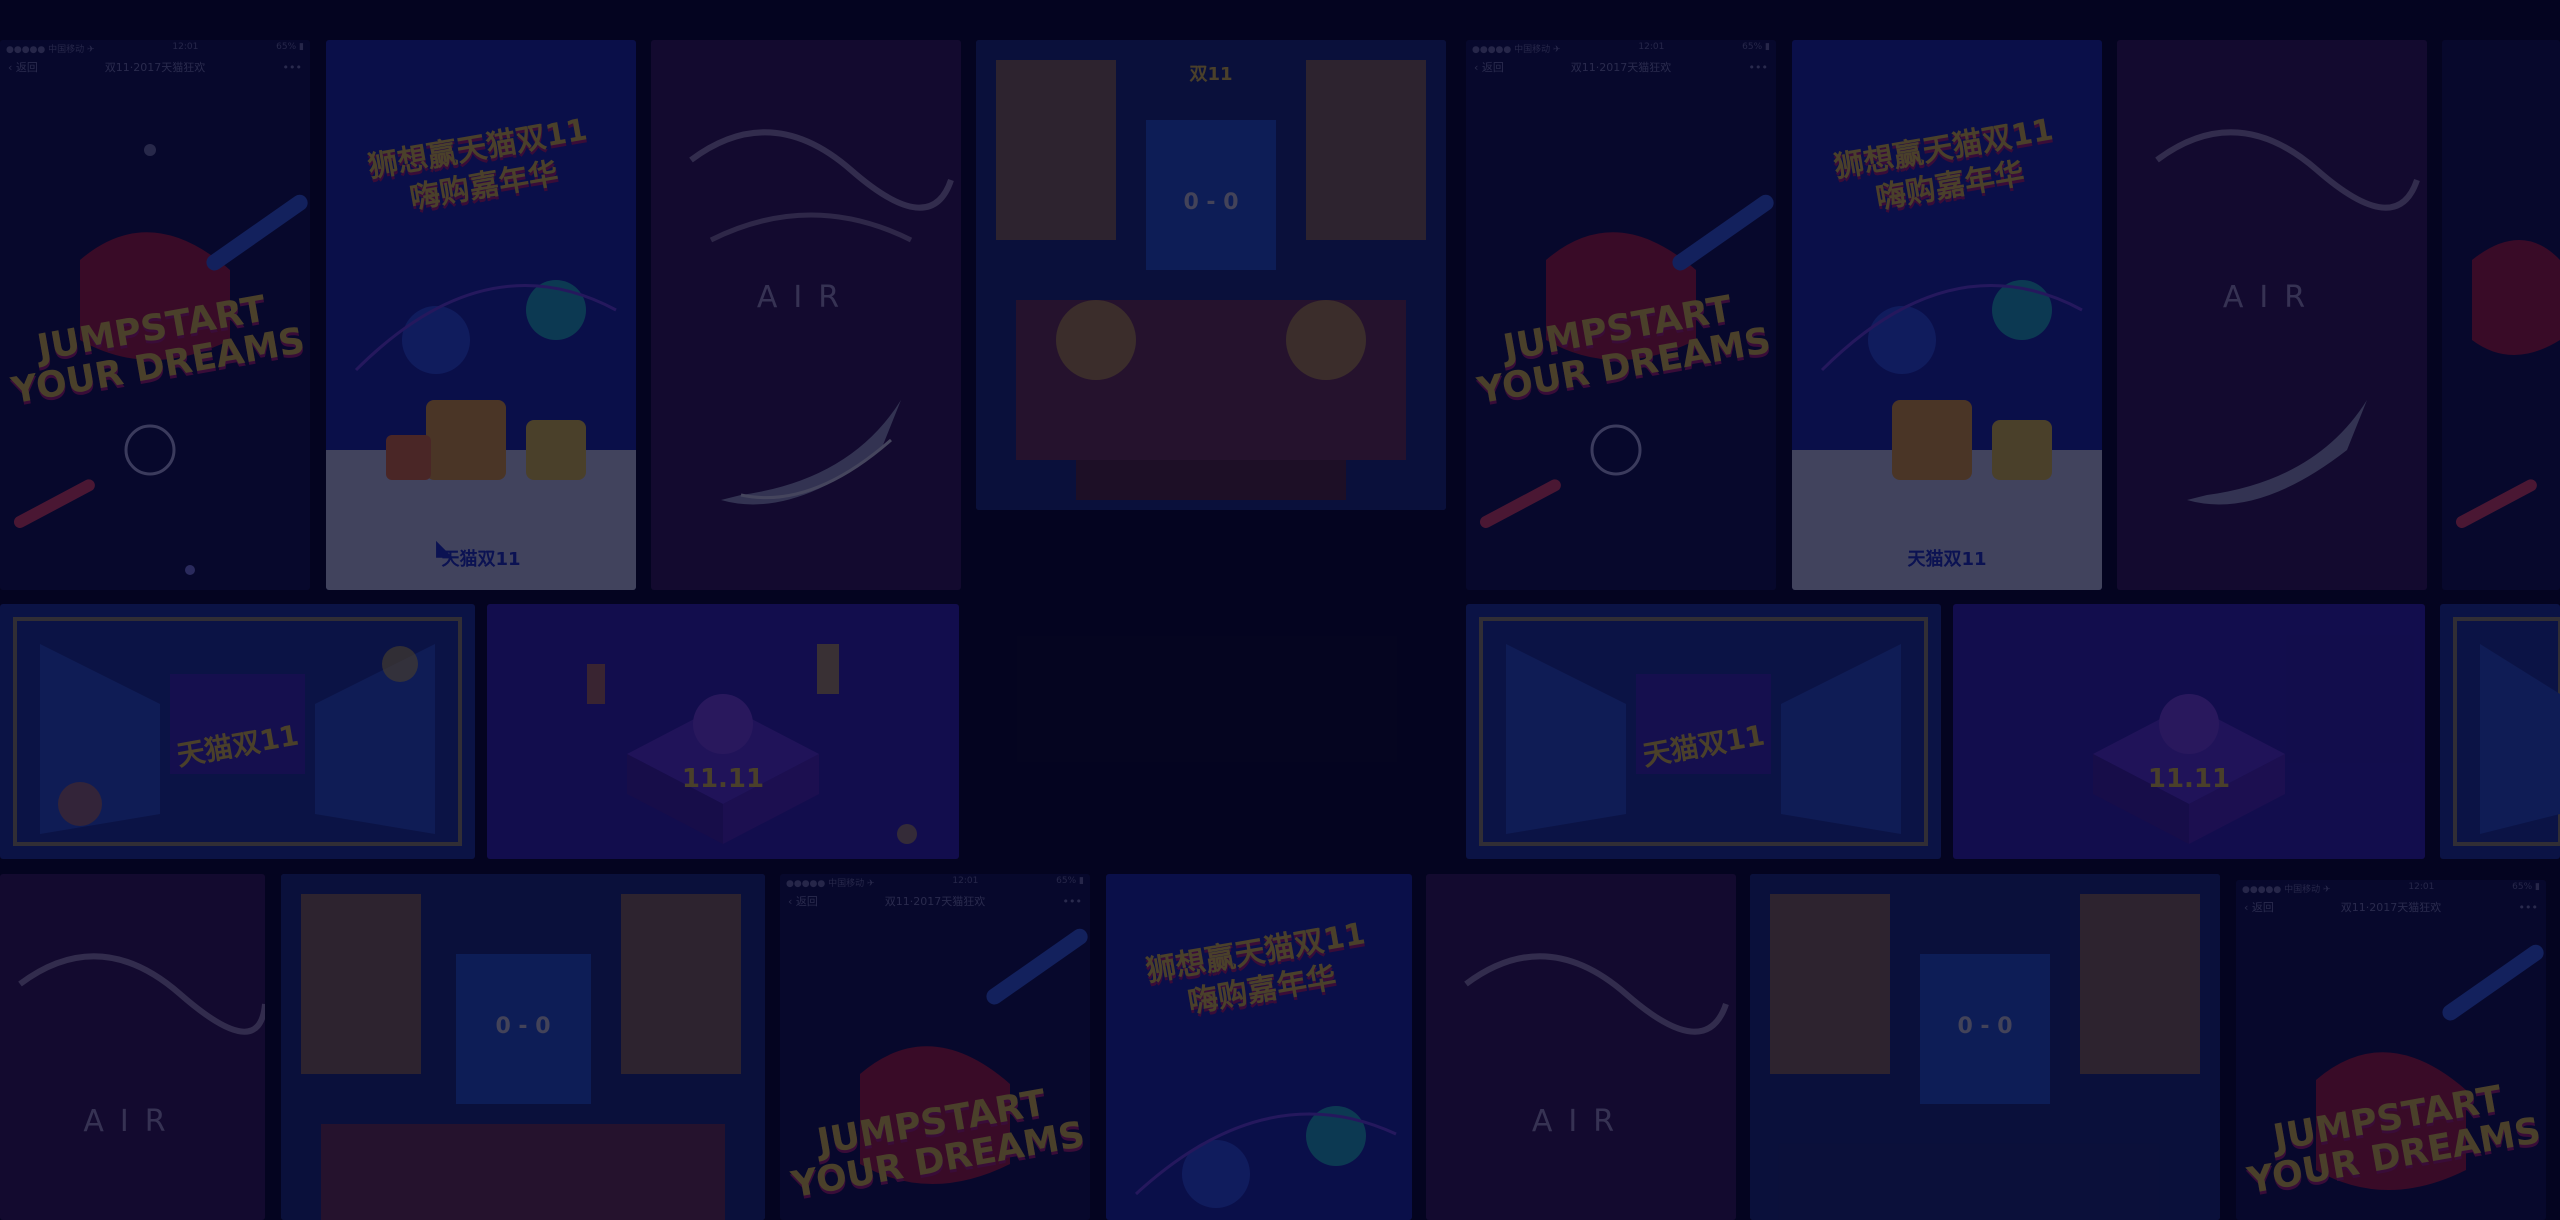  I want to click on phone-poster-campaign: ◣ 狮想赢天猫双11 嗨购嘉年华 天猫双11, so click(481, 315).